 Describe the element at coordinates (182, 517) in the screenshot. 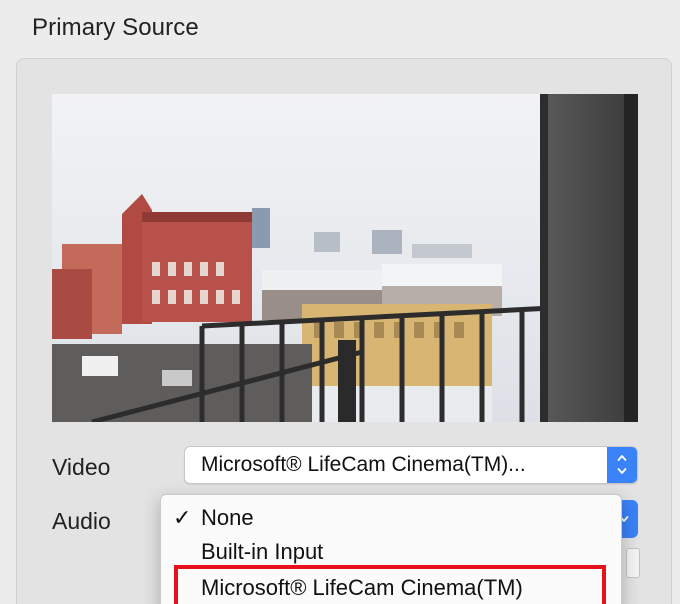

I see `checkmark-icon: ✓` at that location.